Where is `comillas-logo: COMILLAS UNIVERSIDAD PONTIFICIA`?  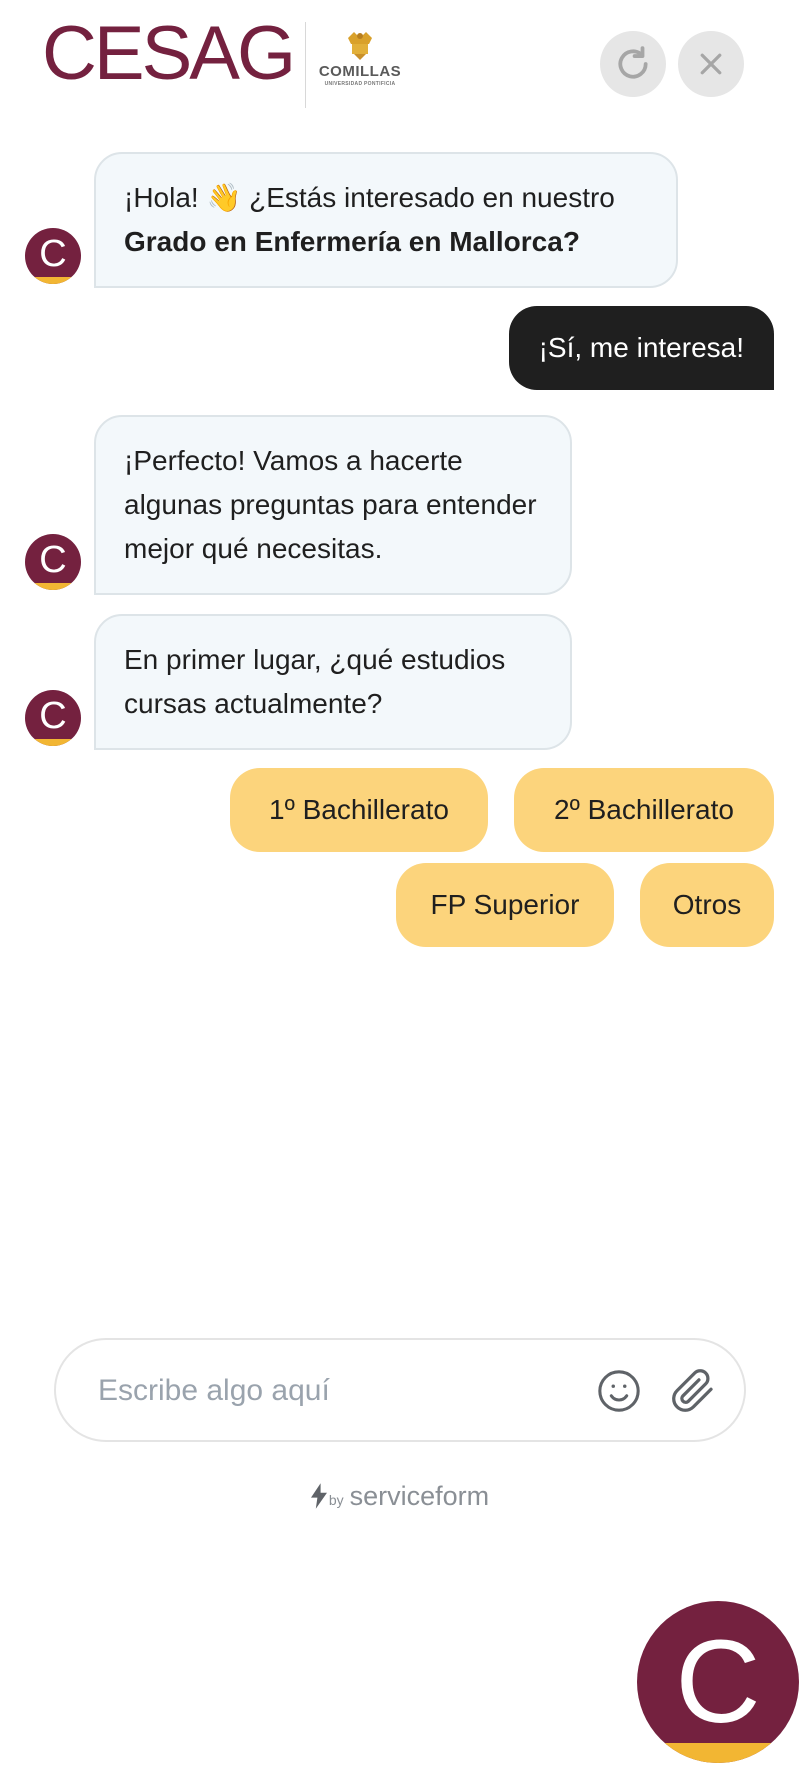
comillas-logo: COMILLAS UNIVERSIDAD PONTIFICIA is located at coordinates (360, 65).